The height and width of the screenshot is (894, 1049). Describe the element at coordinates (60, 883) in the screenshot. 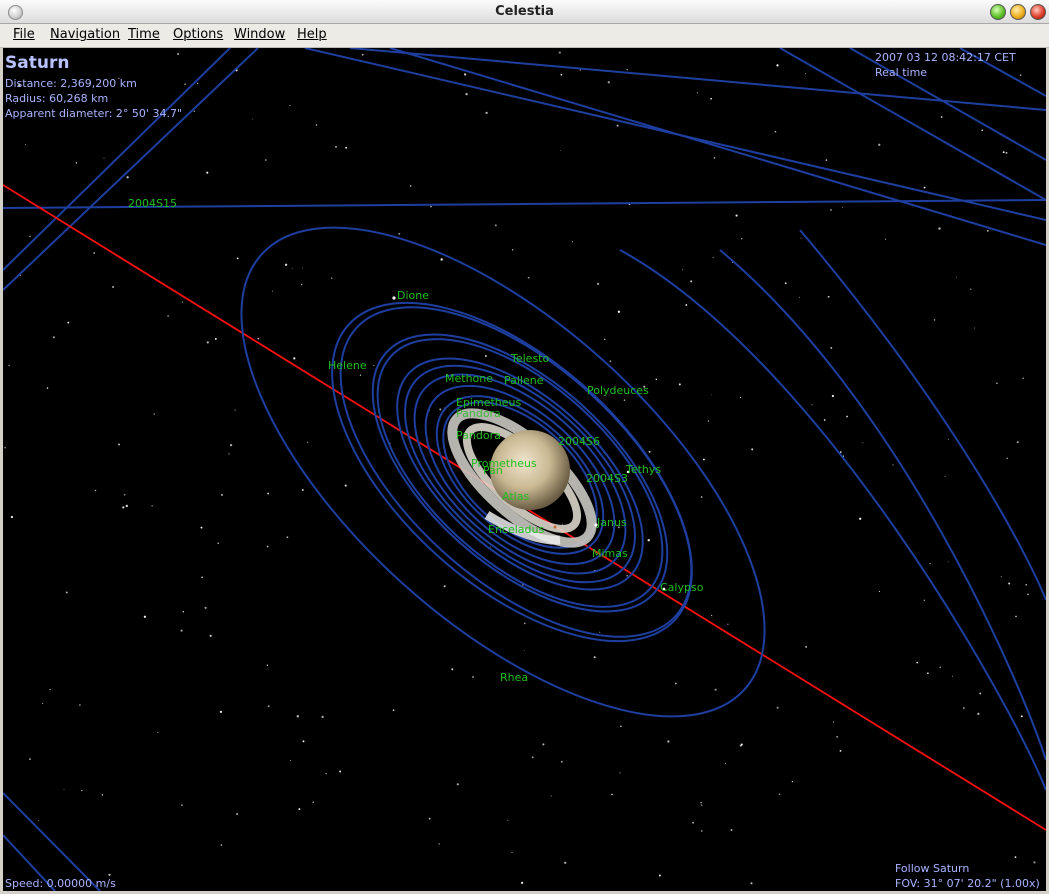

I see `speed-readout: Speed: 0.00000 m/s` at that location.